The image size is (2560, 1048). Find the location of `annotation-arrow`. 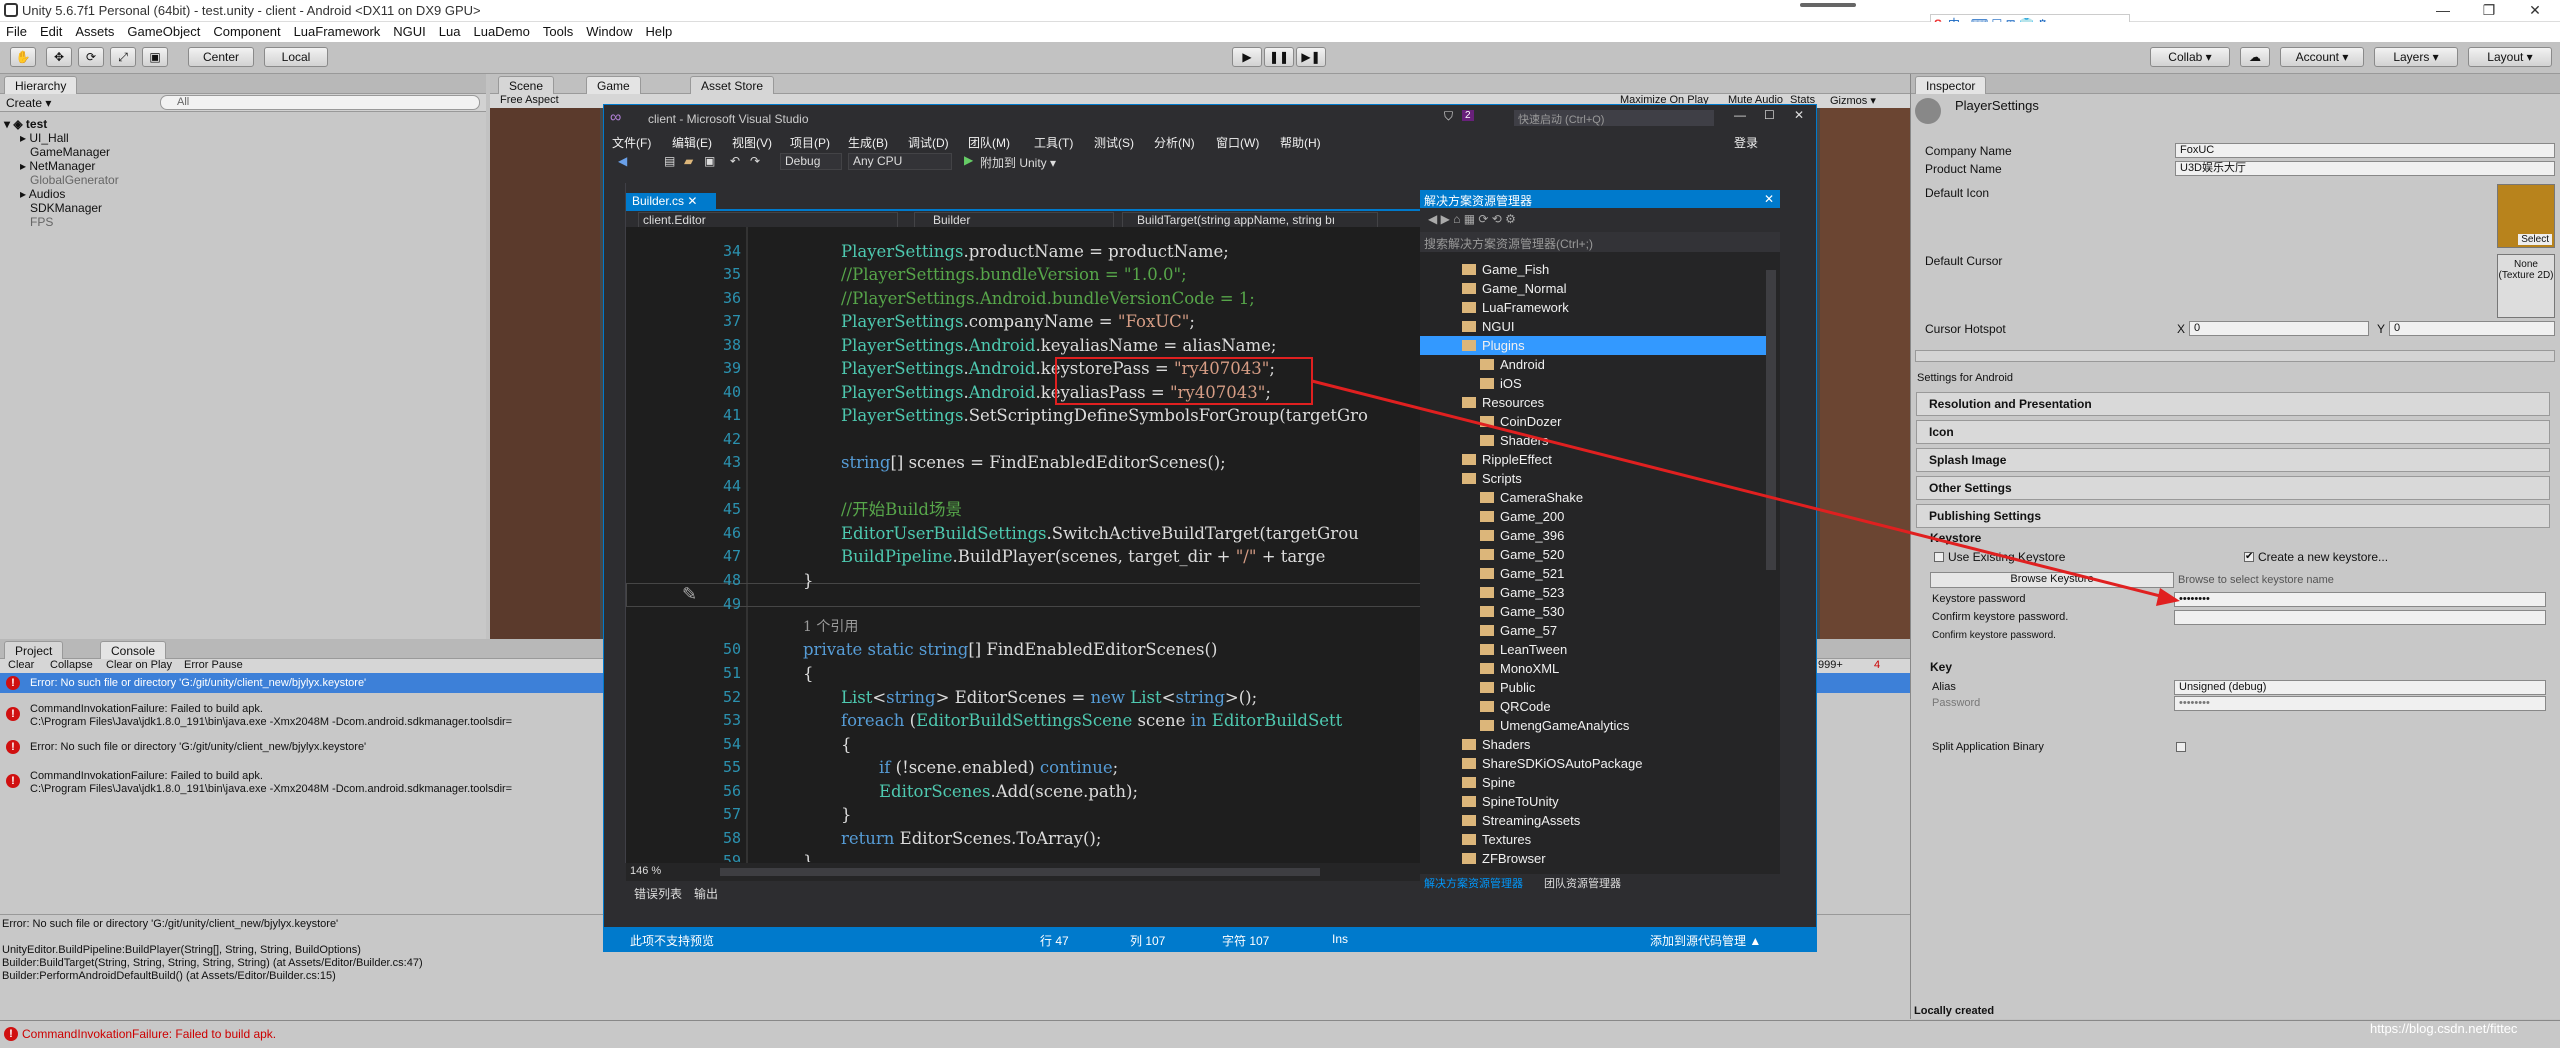

annotation-arrow is located at coordinates (1745, 492).